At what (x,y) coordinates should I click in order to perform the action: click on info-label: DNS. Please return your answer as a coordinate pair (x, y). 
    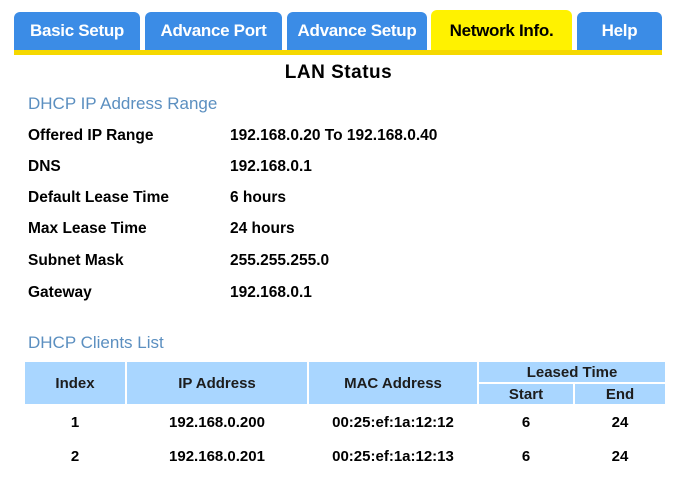
    Looking at the image, I should click on (44, 166).